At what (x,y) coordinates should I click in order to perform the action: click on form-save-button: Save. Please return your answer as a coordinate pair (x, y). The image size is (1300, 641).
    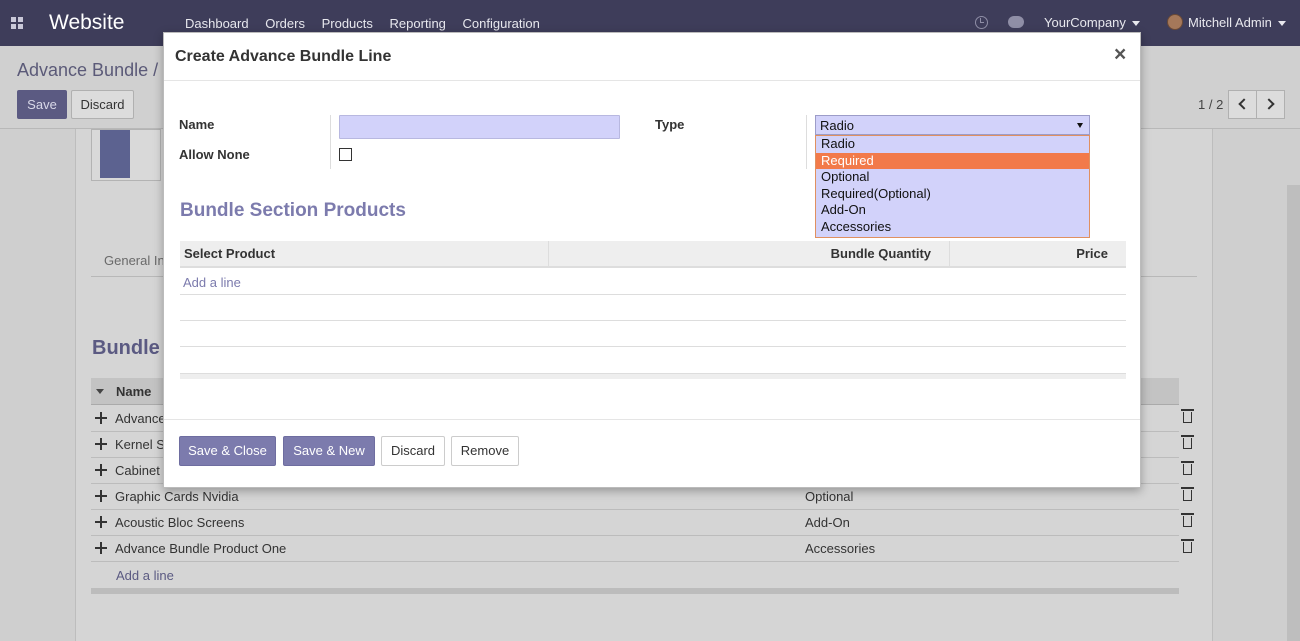
    Looking at the image, I should click on (42, 104).